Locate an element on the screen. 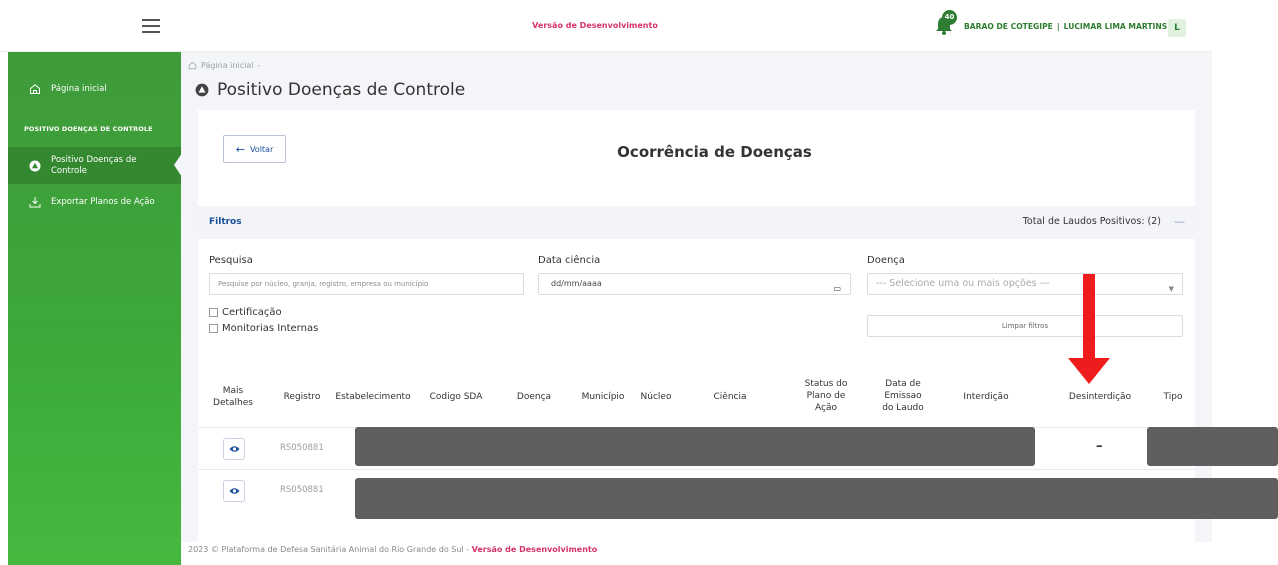 The height and width of the screenshot is (565, 1278). user-name: LUCIMAR LIMA MARTINS is located at coordinates (1115, 26).